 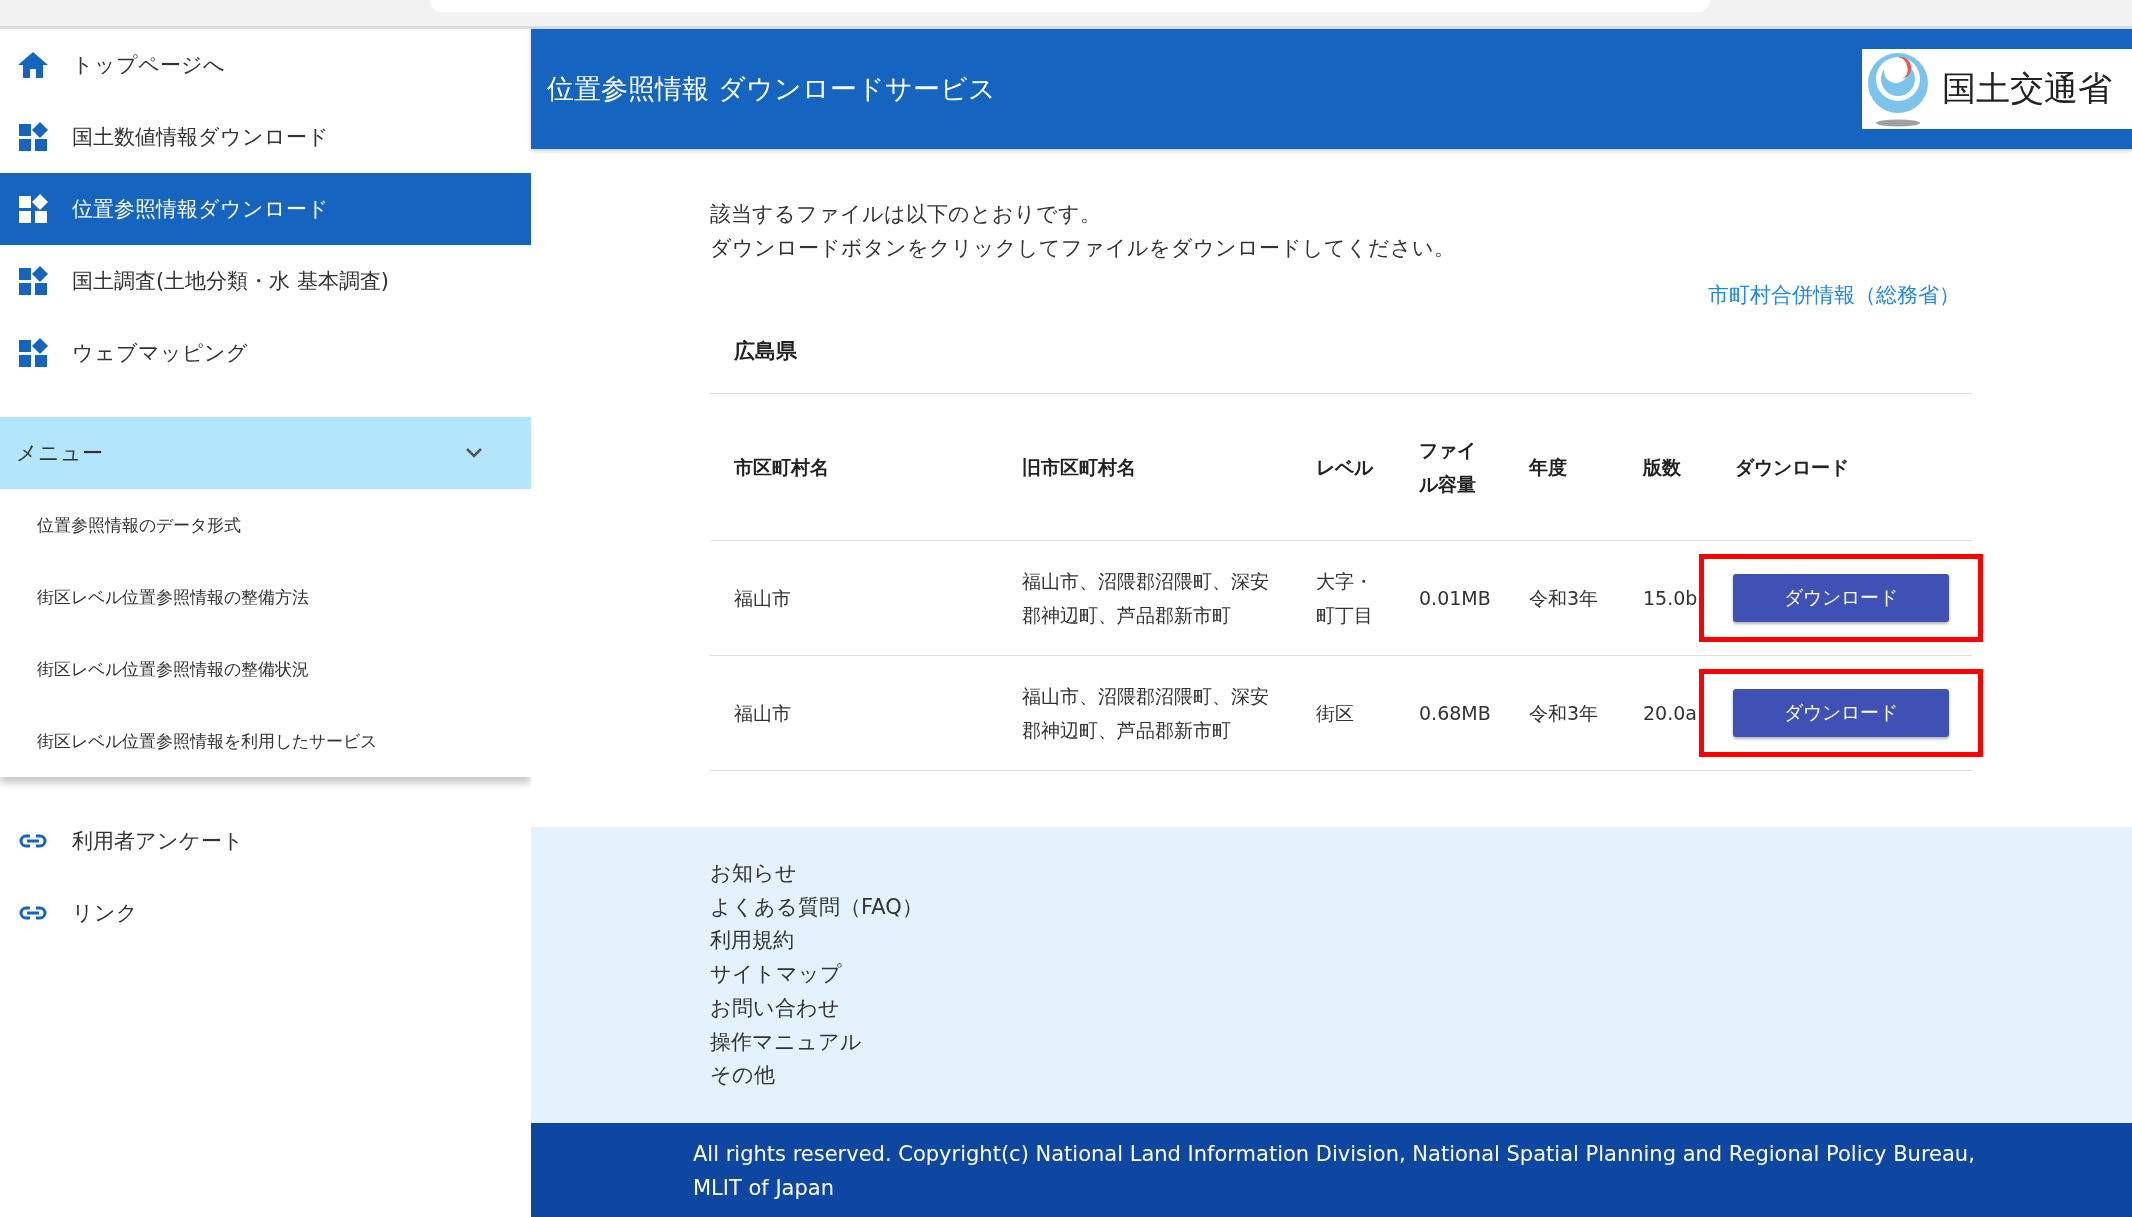 What do you see at coordinates (265, 669) in the screenshot?
I see `menu-item: 街区レベル位置参照情報の整備状況` at bounding box center [265, 669].